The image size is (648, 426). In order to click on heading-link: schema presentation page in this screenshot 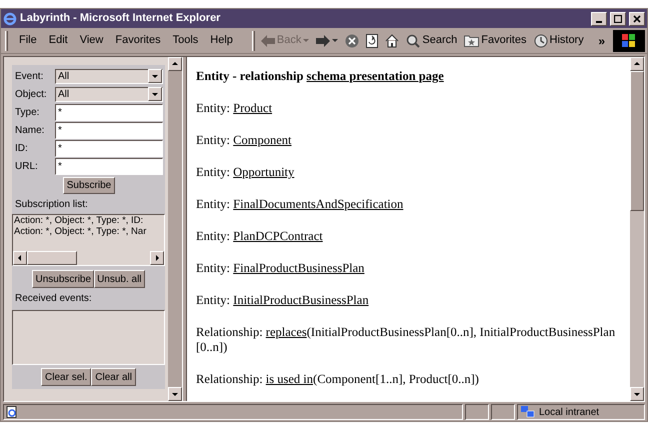, I will do `click(375, 76)`.